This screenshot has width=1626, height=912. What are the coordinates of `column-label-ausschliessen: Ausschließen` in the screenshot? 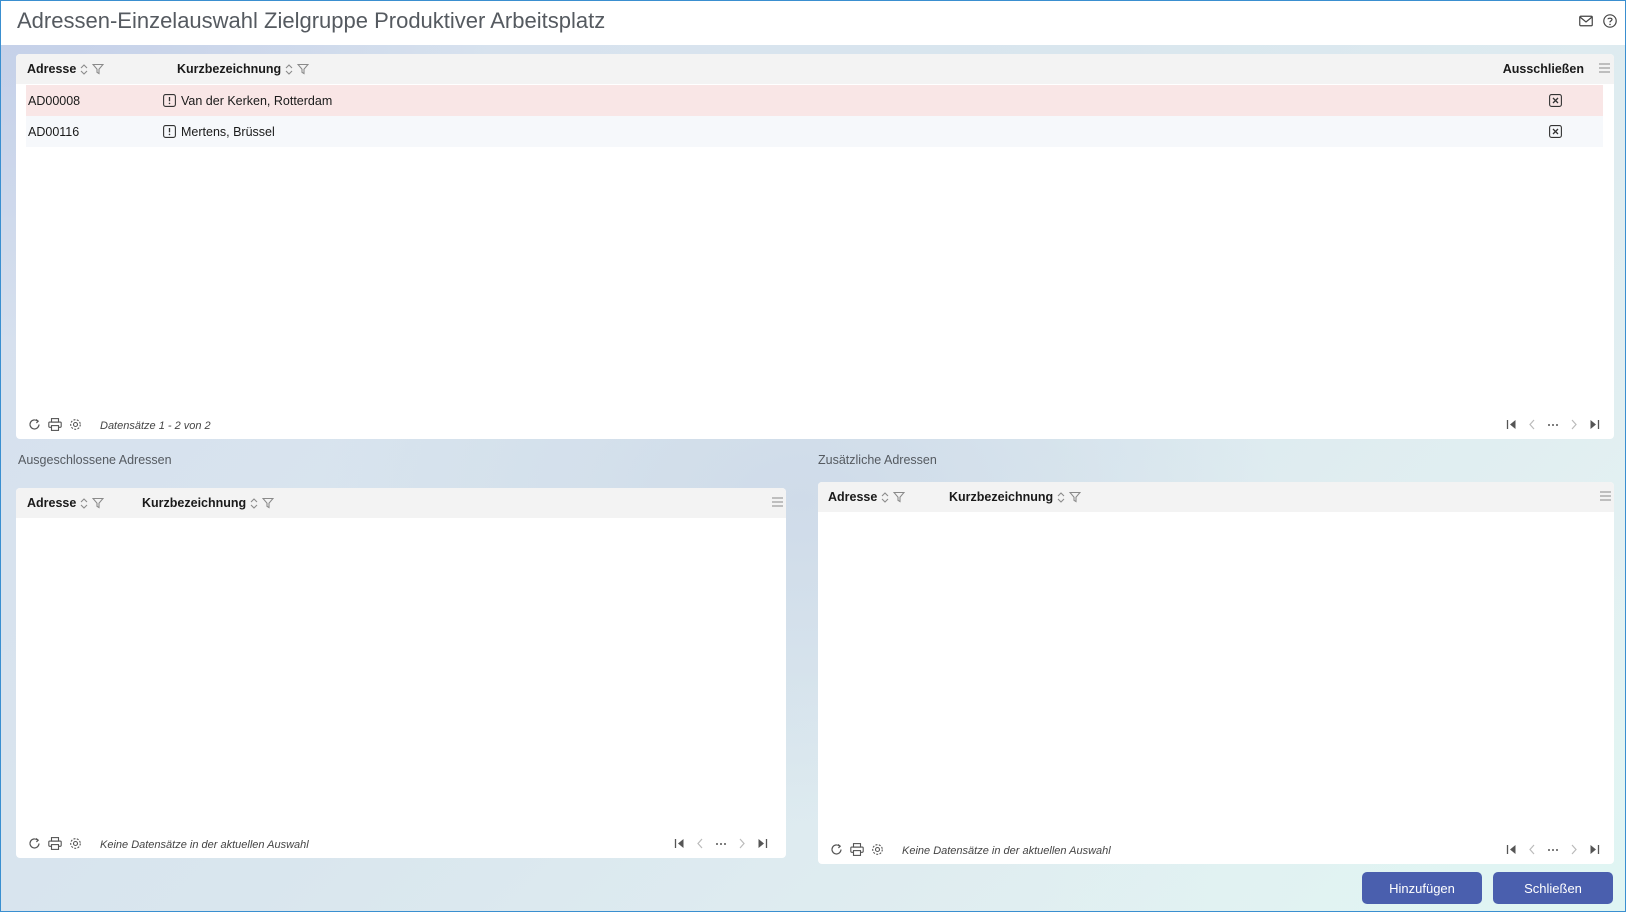 It's located at (1543, 69).